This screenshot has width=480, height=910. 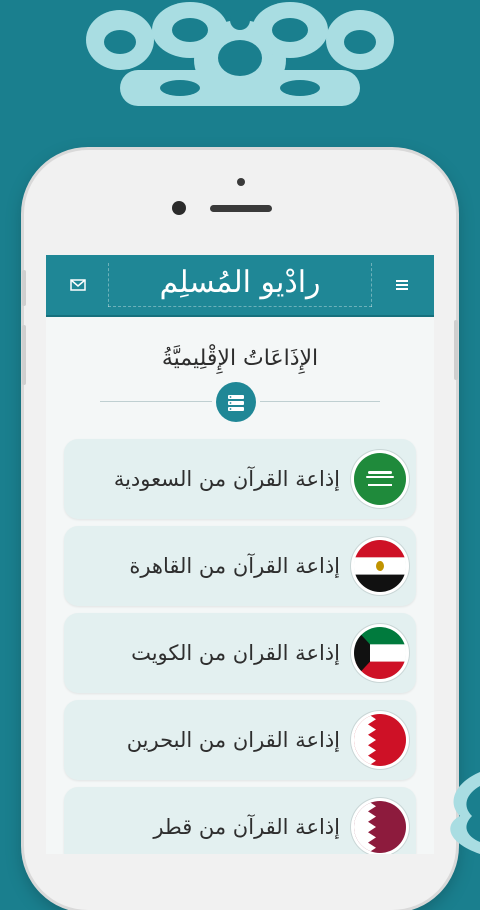 What do you see at coordinates (226, 479) in the screenshot?
I see `station-label: إذاعة القرآن من السعودية` at bounding box center [226, 479].